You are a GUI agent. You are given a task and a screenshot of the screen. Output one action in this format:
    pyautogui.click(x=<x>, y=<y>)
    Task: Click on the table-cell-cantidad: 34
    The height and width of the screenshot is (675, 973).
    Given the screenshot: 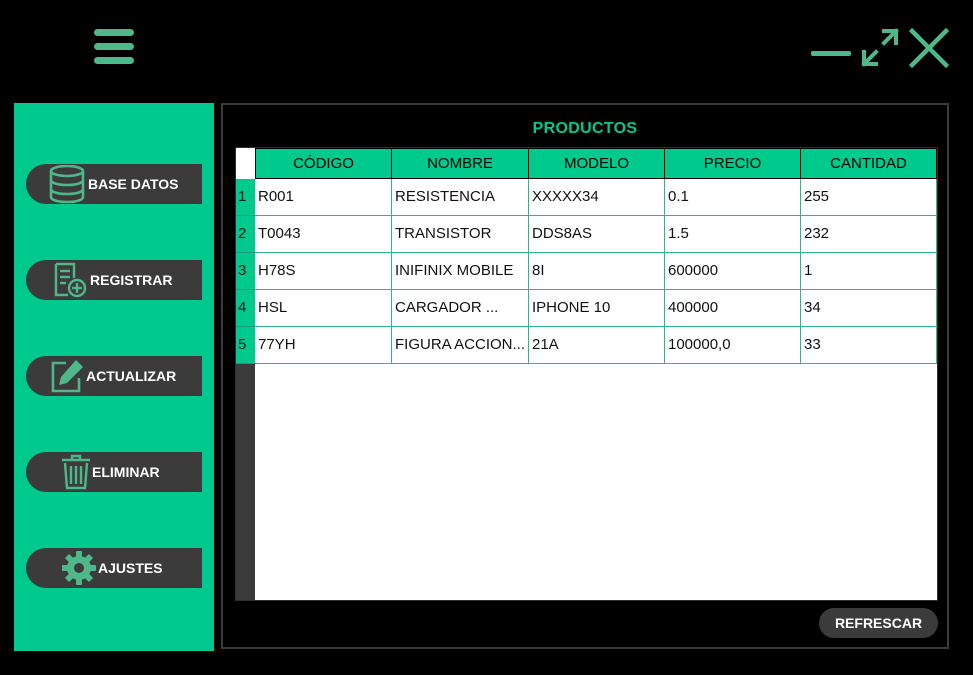 What is the action you would take?
    pyautogui.click(x=869, y=308)
    